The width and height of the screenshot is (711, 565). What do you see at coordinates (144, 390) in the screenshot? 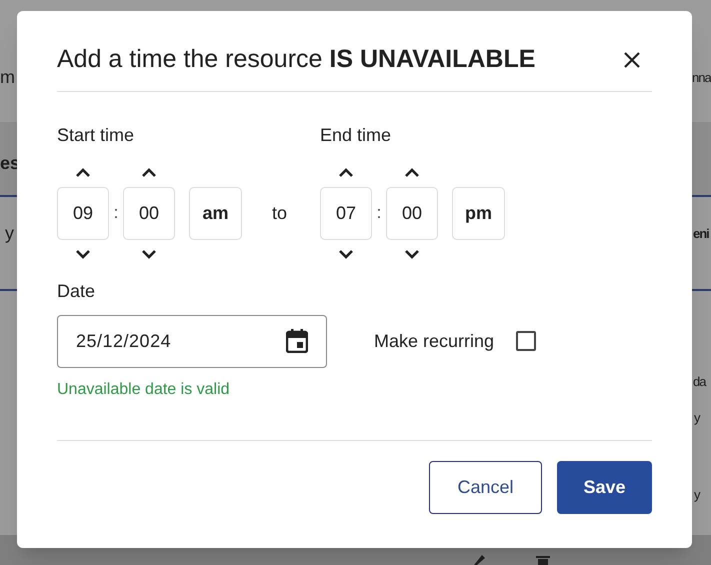
I see `date-helper-text: Unavailable date is valid` at bounding box center [144, 390].